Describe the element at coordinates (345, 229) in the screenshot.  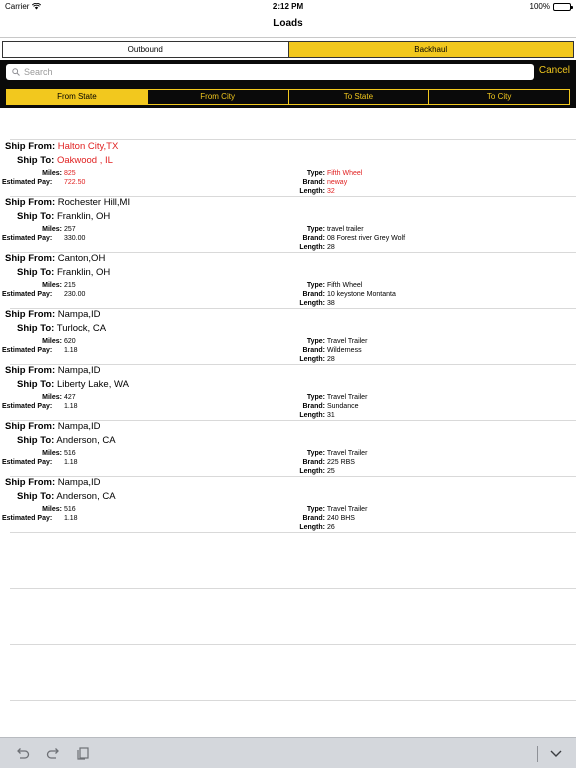
I see `type-value: travel trailer` at that location.